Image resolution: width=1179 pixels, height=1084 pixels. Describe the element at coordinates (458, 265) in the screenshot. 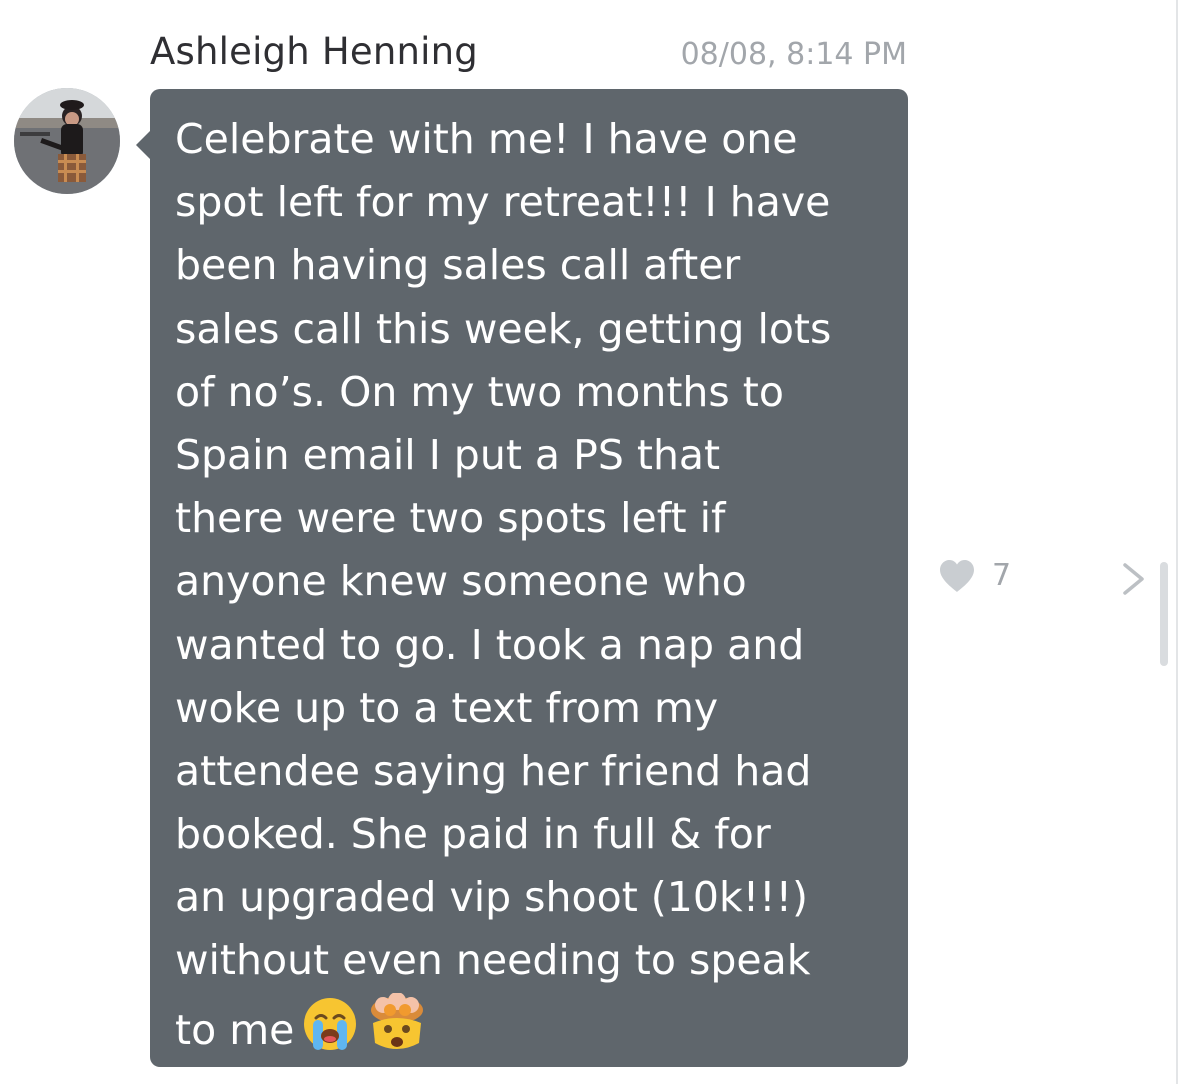

I see `message-line: been having sales call after` at that location.